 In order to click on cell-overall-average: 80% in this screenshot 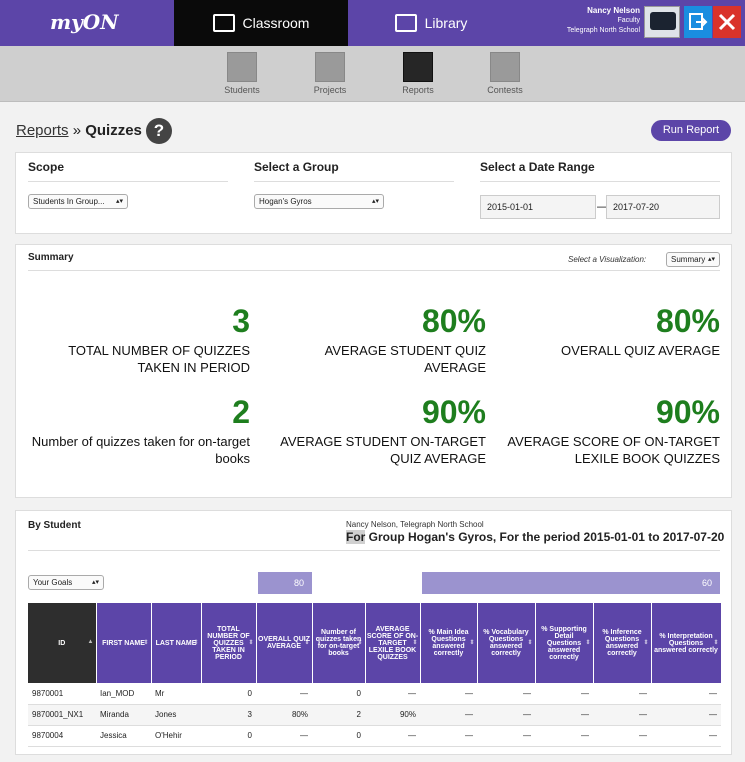, I will do `click(284, 715)`.